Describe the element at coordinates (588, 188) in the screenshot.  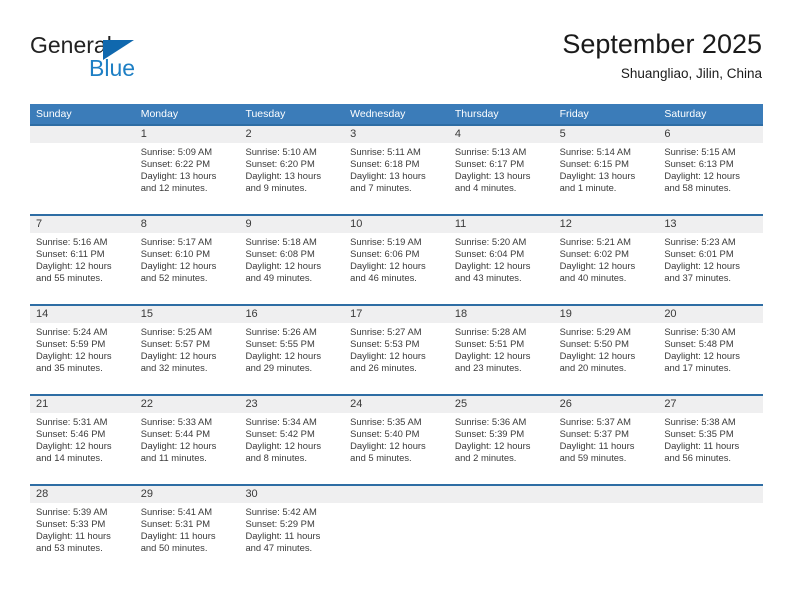
I see `daylight-text-line2: and 1 minute.` at that location.